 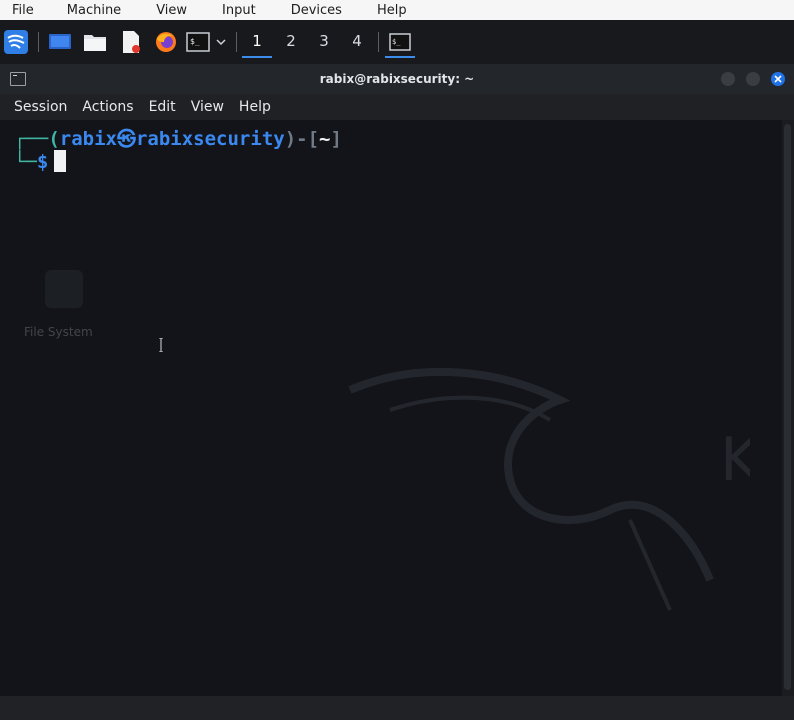 I want to click on prompt-dir: ~, so click(x=325, y=139).